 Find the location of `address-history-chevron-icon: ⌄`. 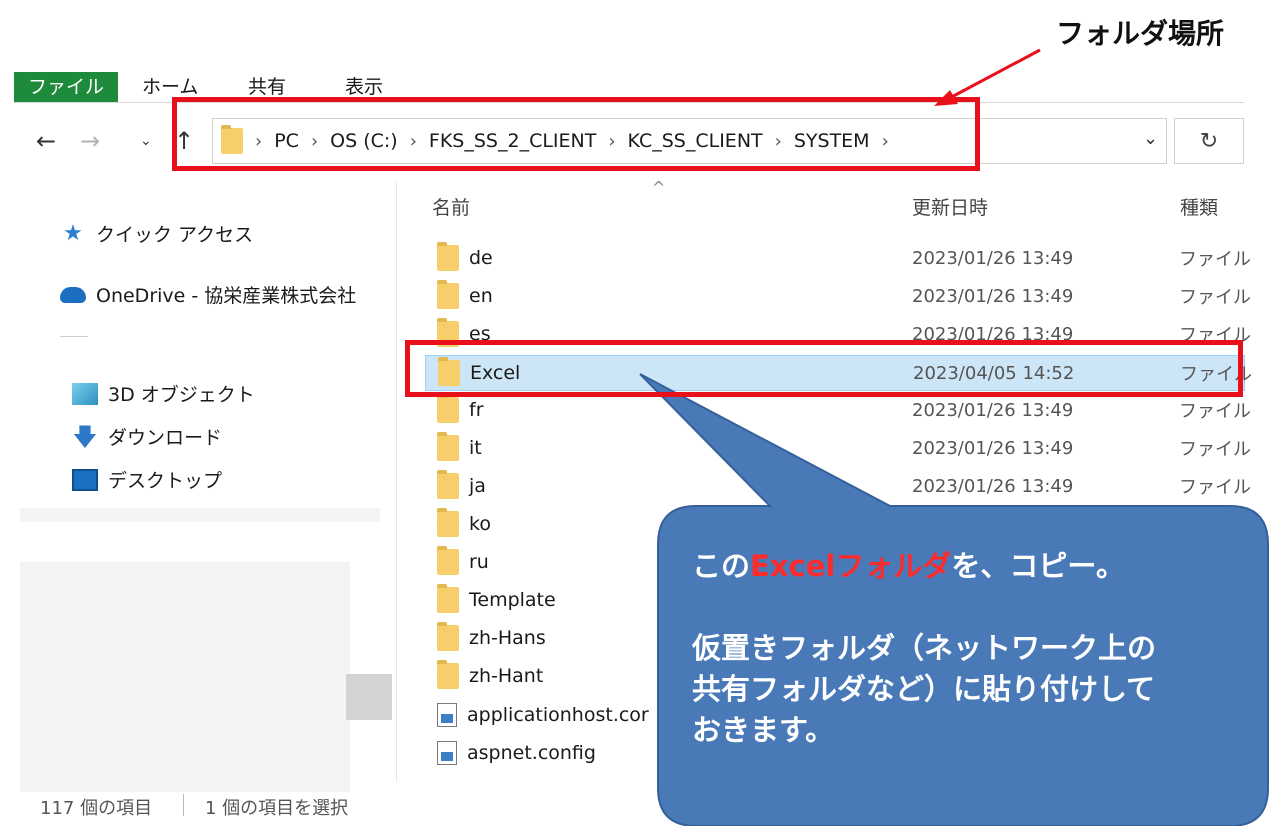

address-history-chevron-icon: ⌄ is located at coordinates (1150, 138).